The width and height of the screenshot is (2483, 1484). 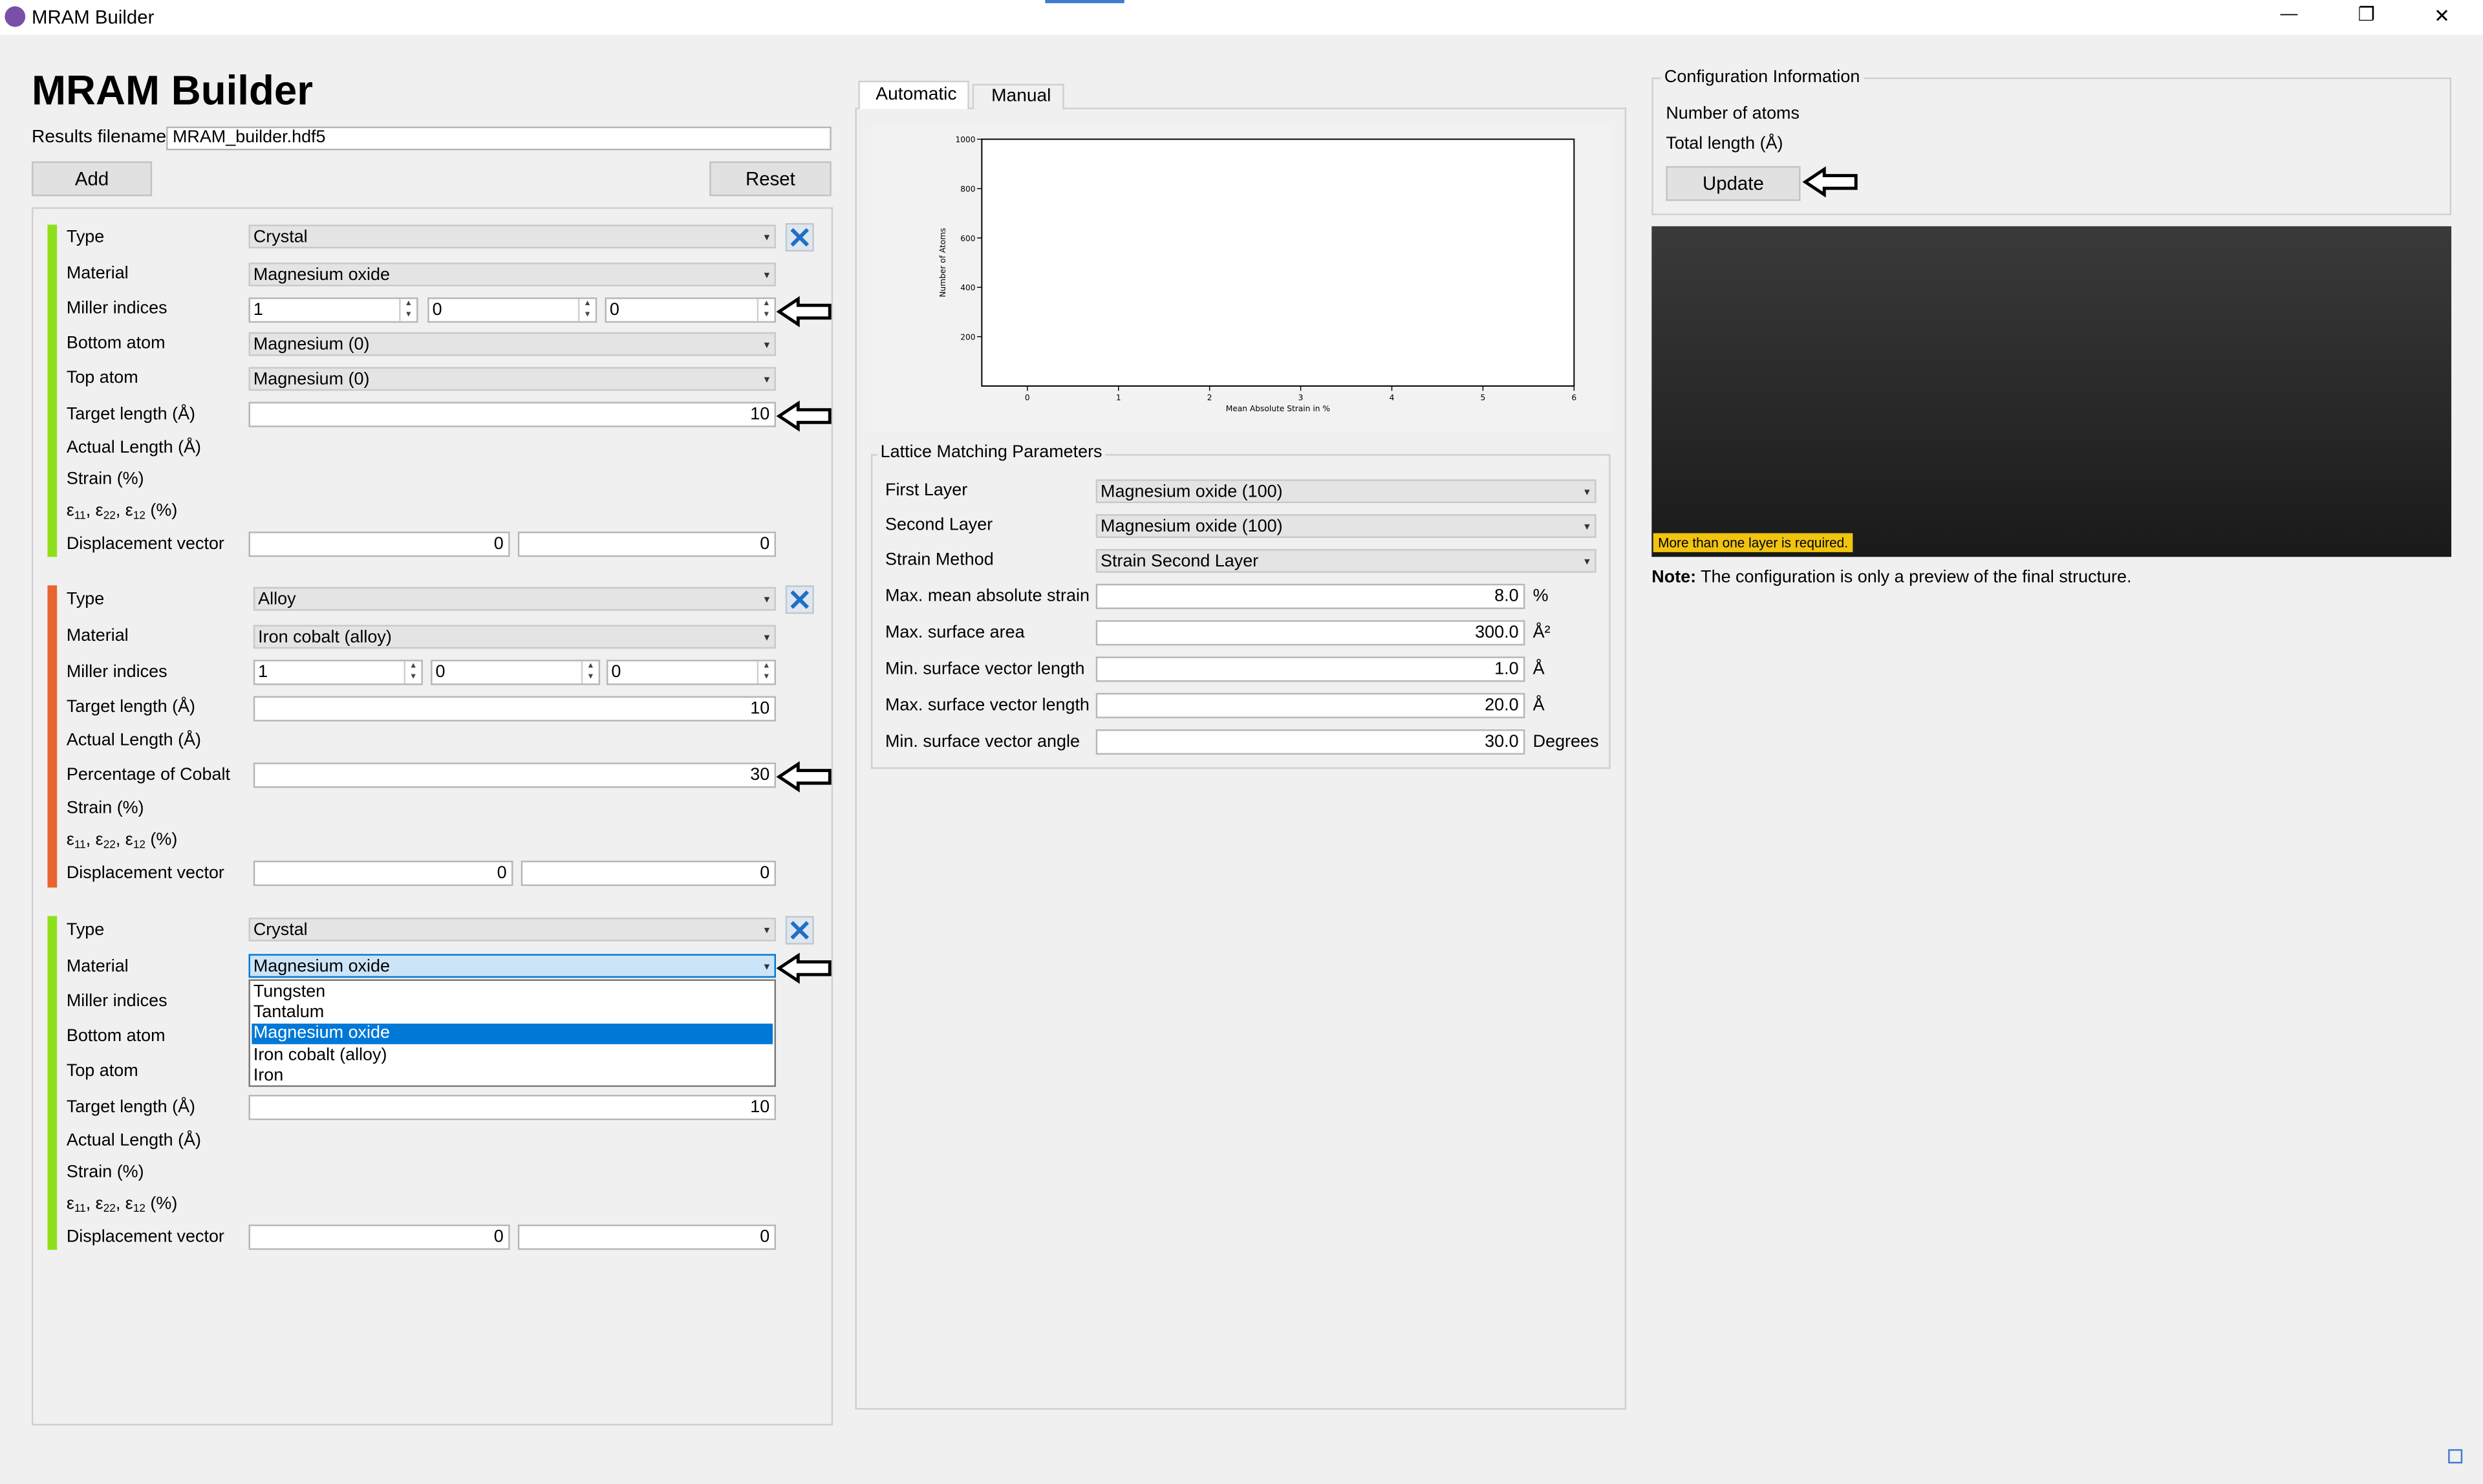 What do you see at coordinates (1241, 17) in the screenshot?
I see `title-bar` at bounding box center [1241, 17].